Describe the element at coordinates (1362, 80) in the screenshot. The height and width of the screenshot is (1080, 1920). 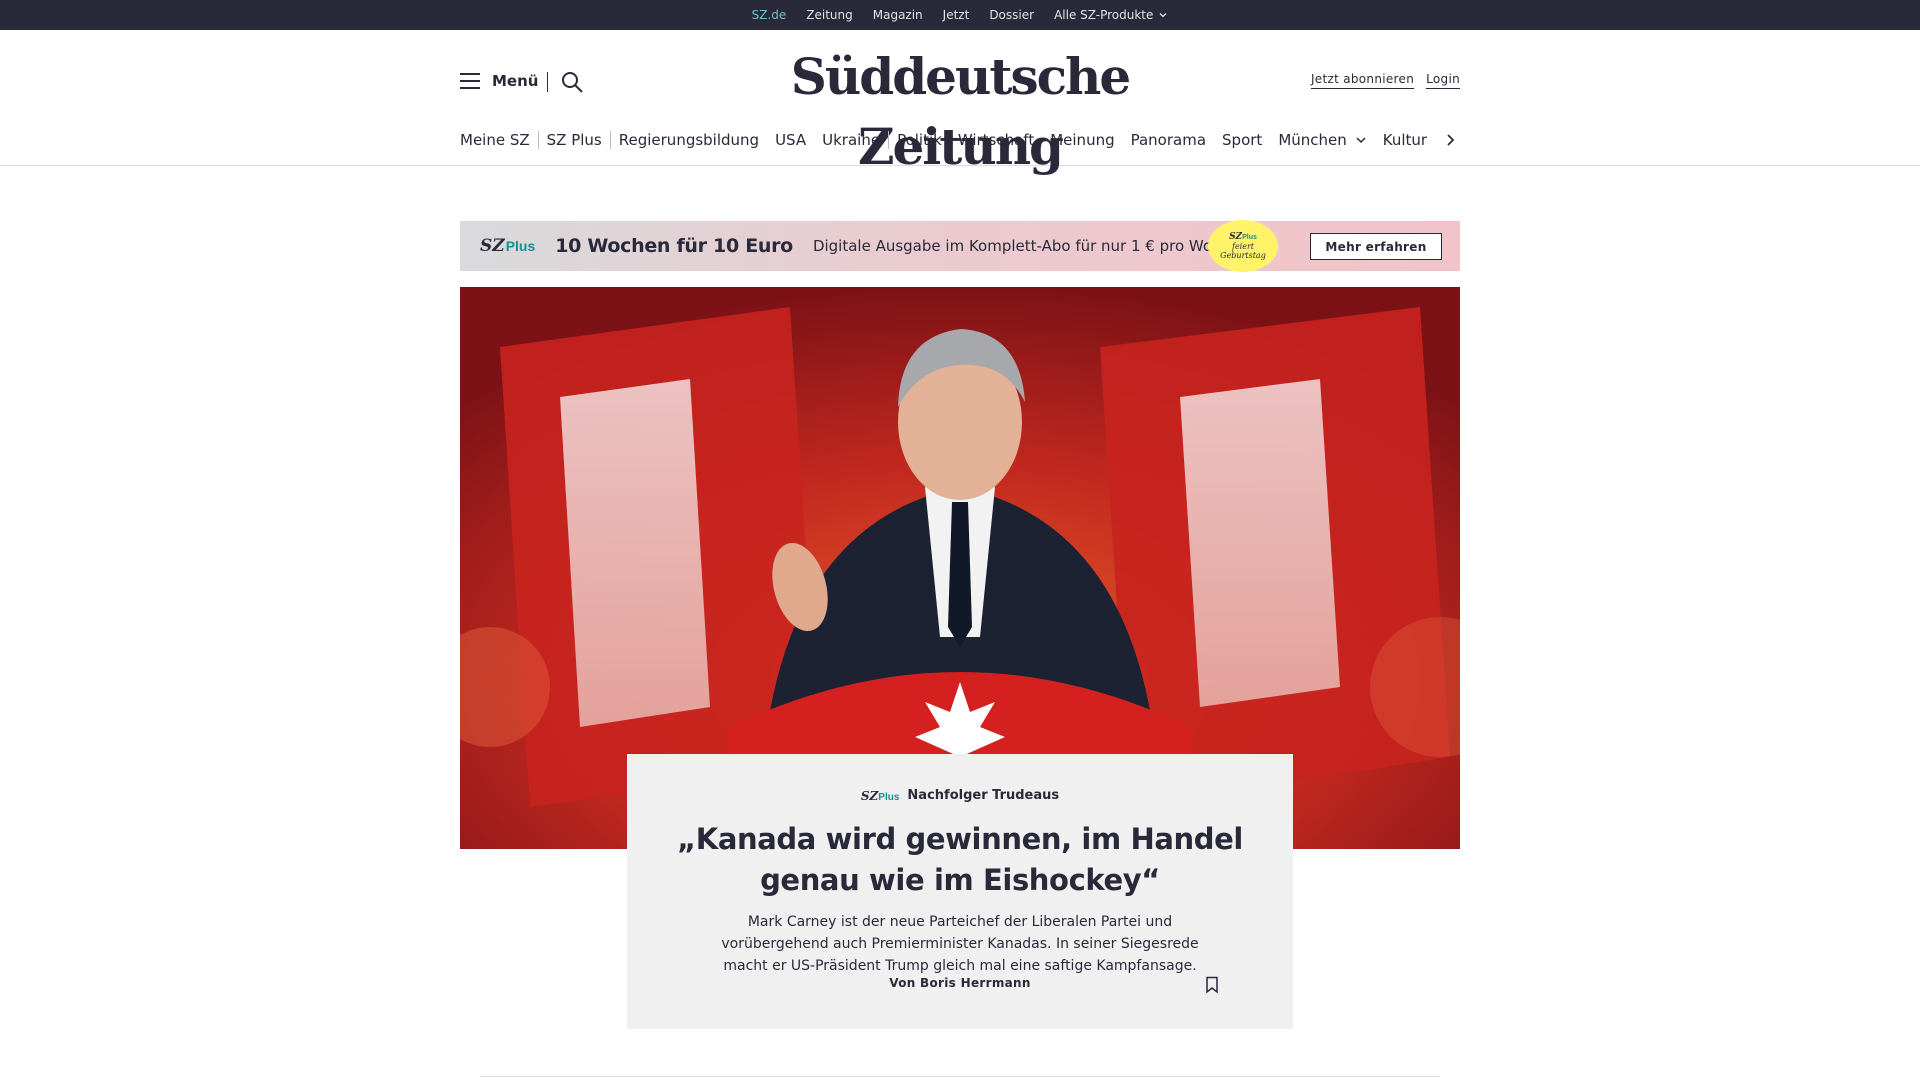
I see `subscribe-link: Jetzt abonnieren` at that location.